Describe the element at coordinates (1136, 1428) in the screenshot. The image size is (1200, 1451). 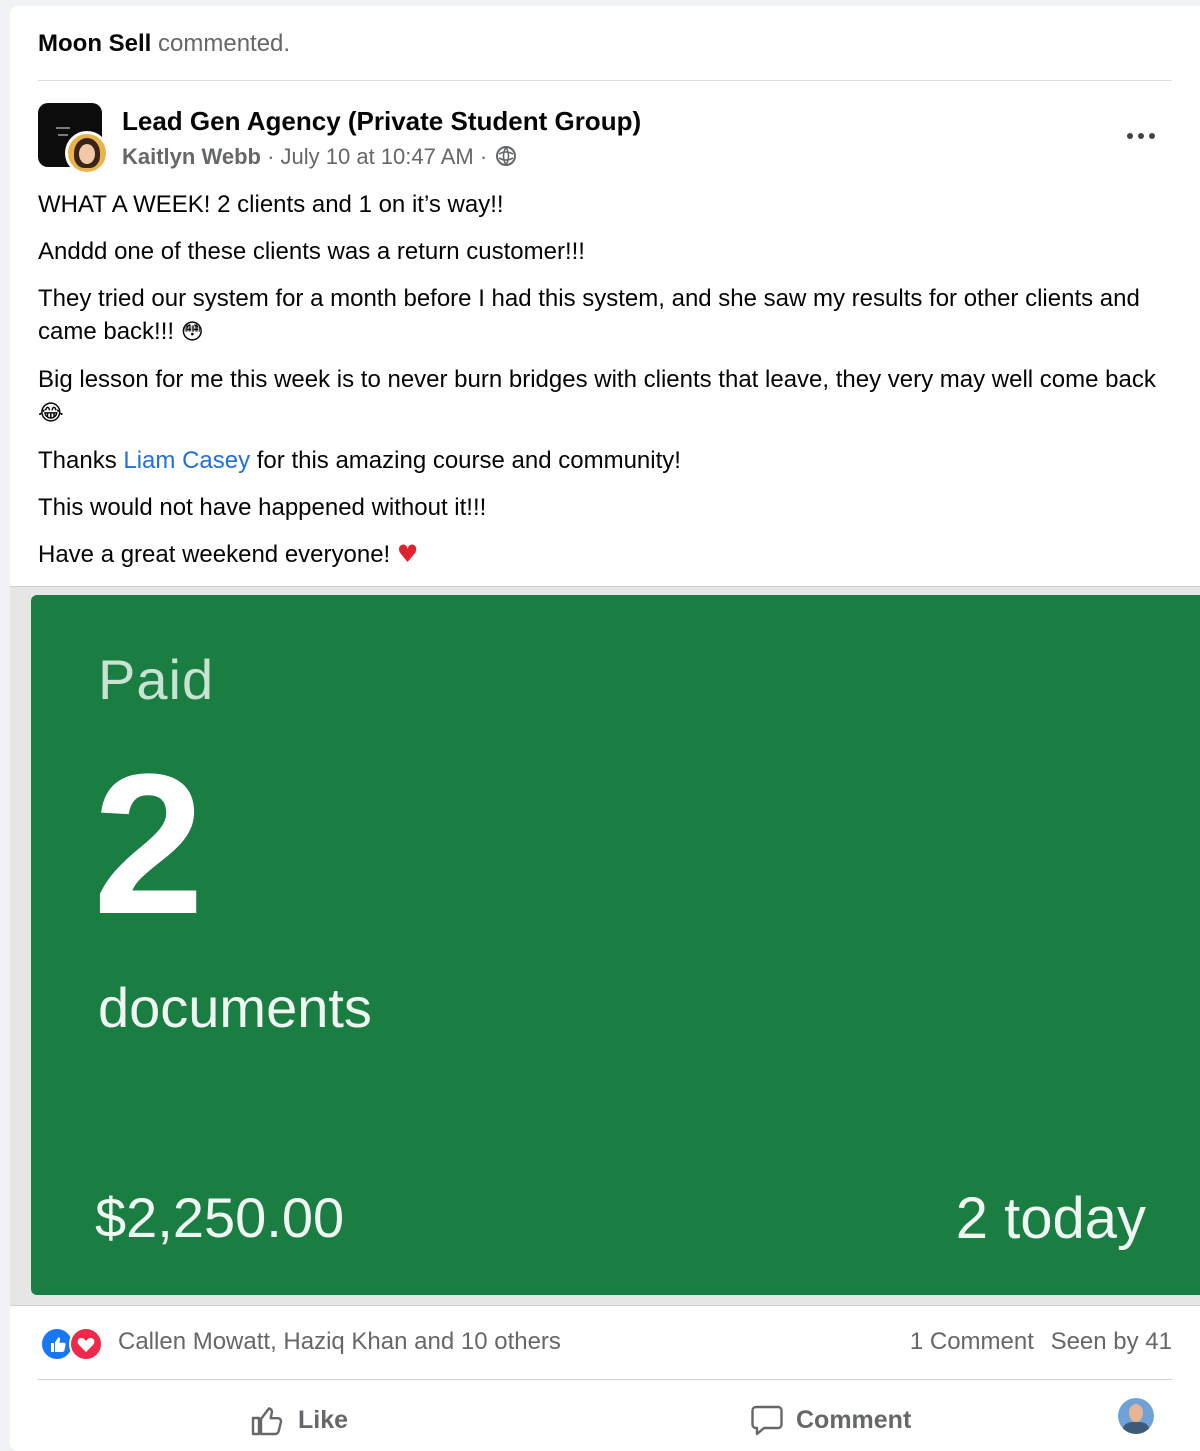
I see `avatar-body` at that location.